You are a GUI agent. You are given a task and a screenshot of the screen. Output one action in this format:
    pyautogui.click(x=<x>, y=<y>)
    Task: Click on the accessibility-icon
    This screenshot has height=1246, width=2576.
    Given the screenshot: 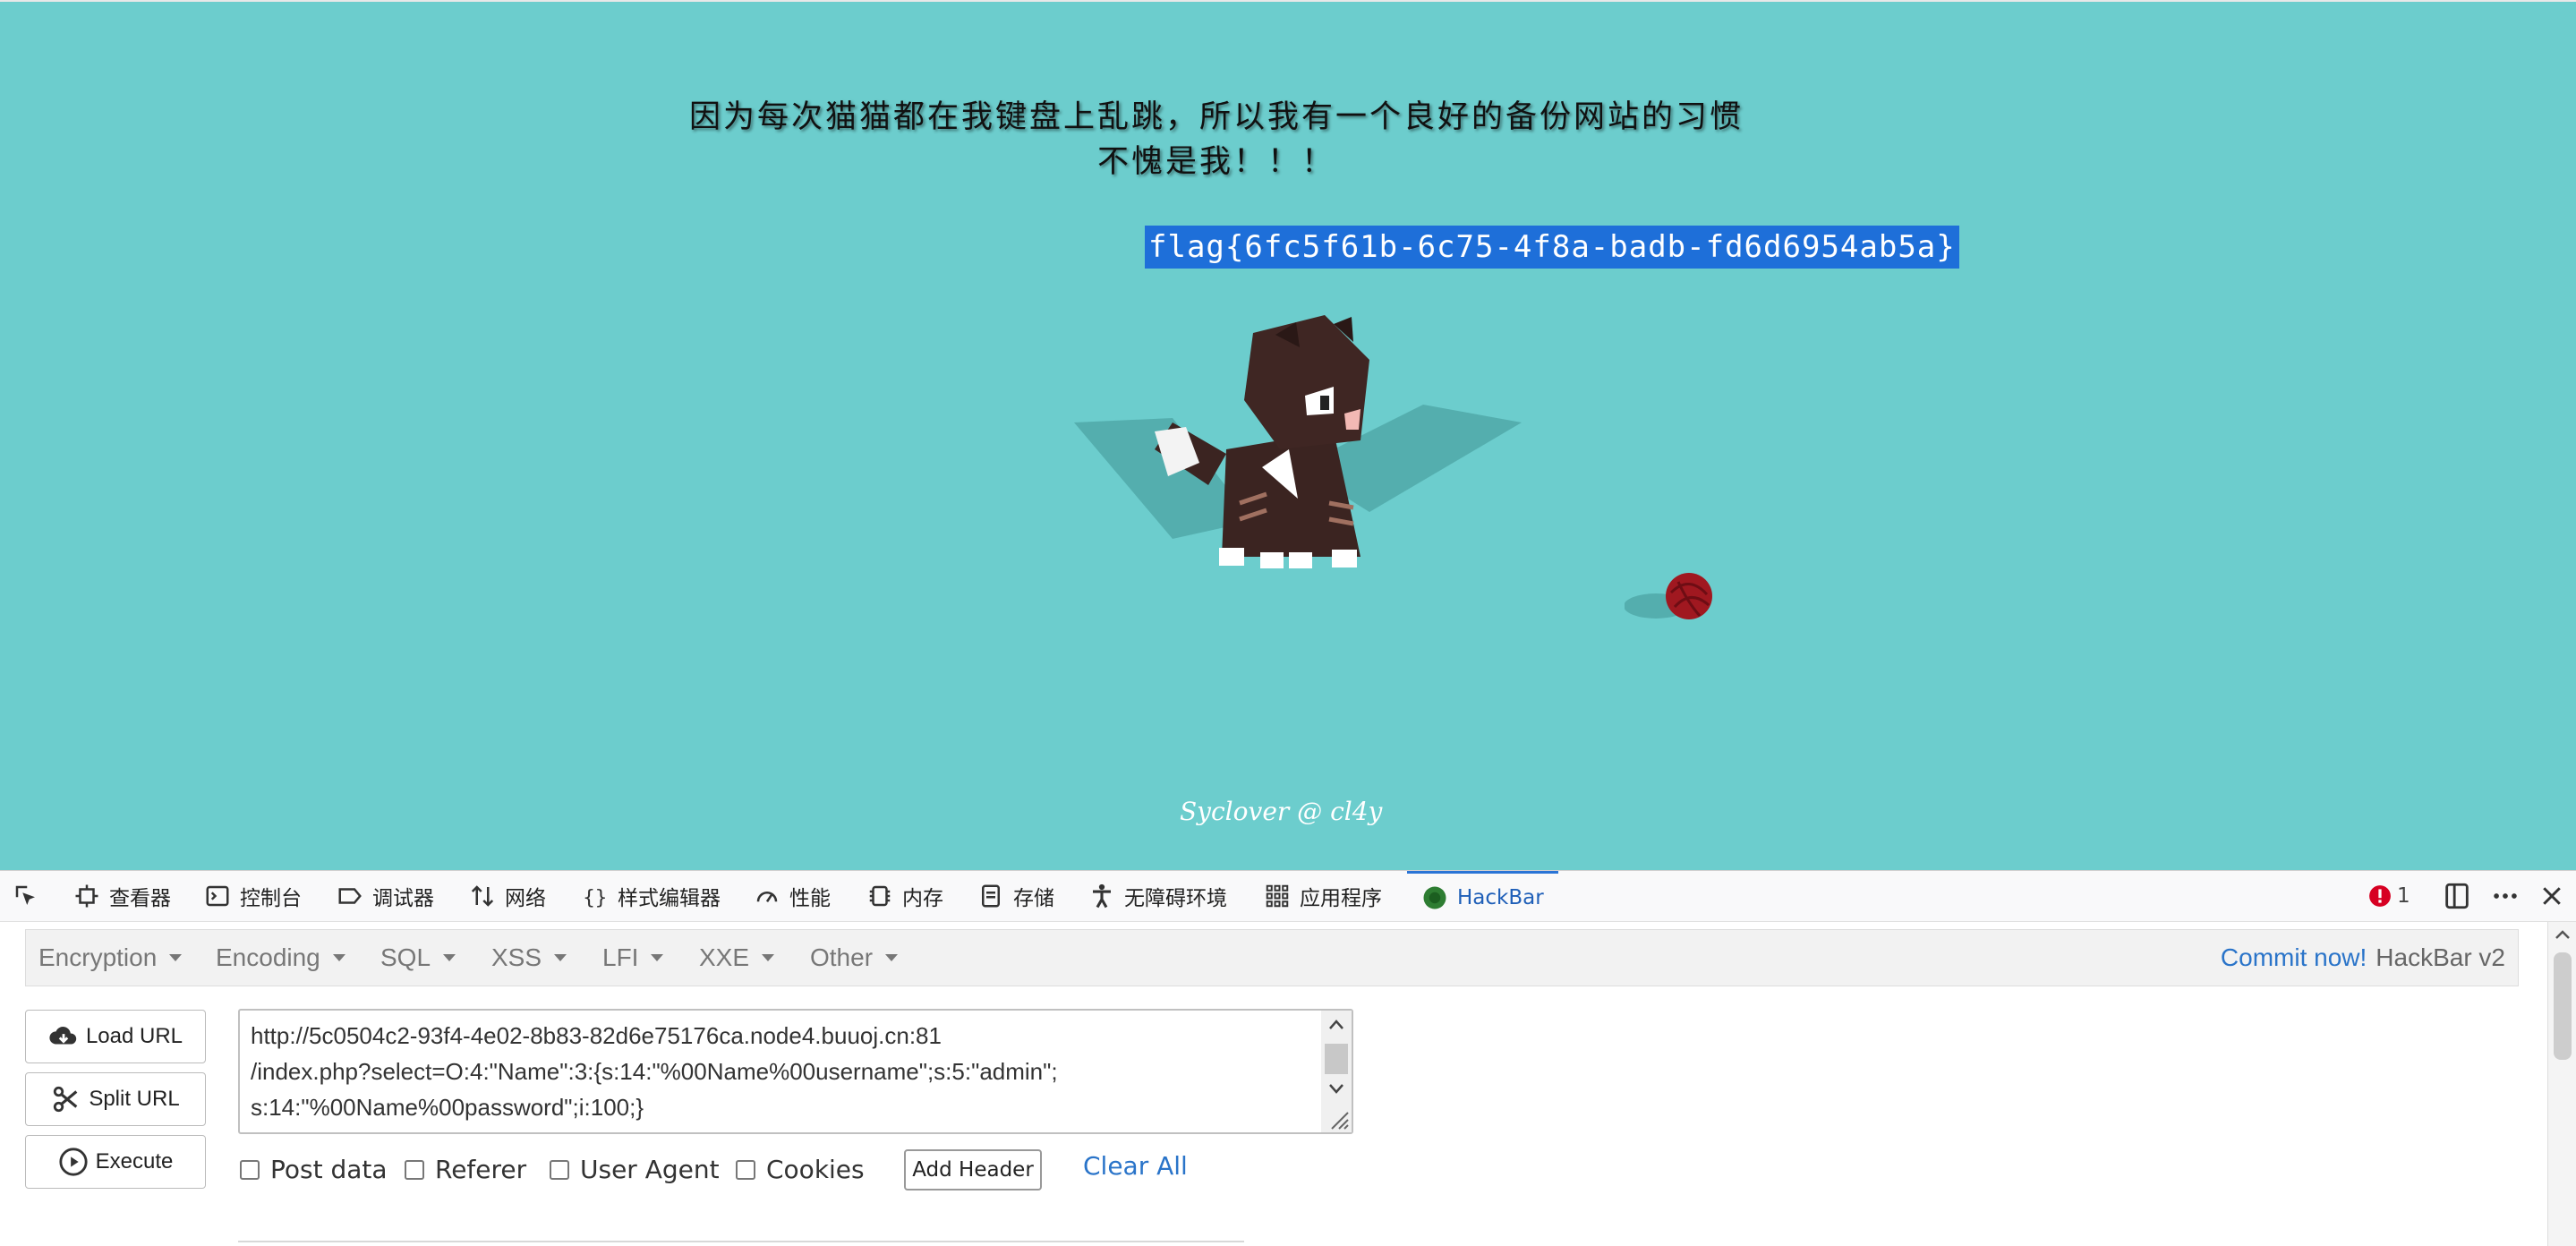 What is the action you would take?
    pyautogui.click(x=1102, y=896)
    